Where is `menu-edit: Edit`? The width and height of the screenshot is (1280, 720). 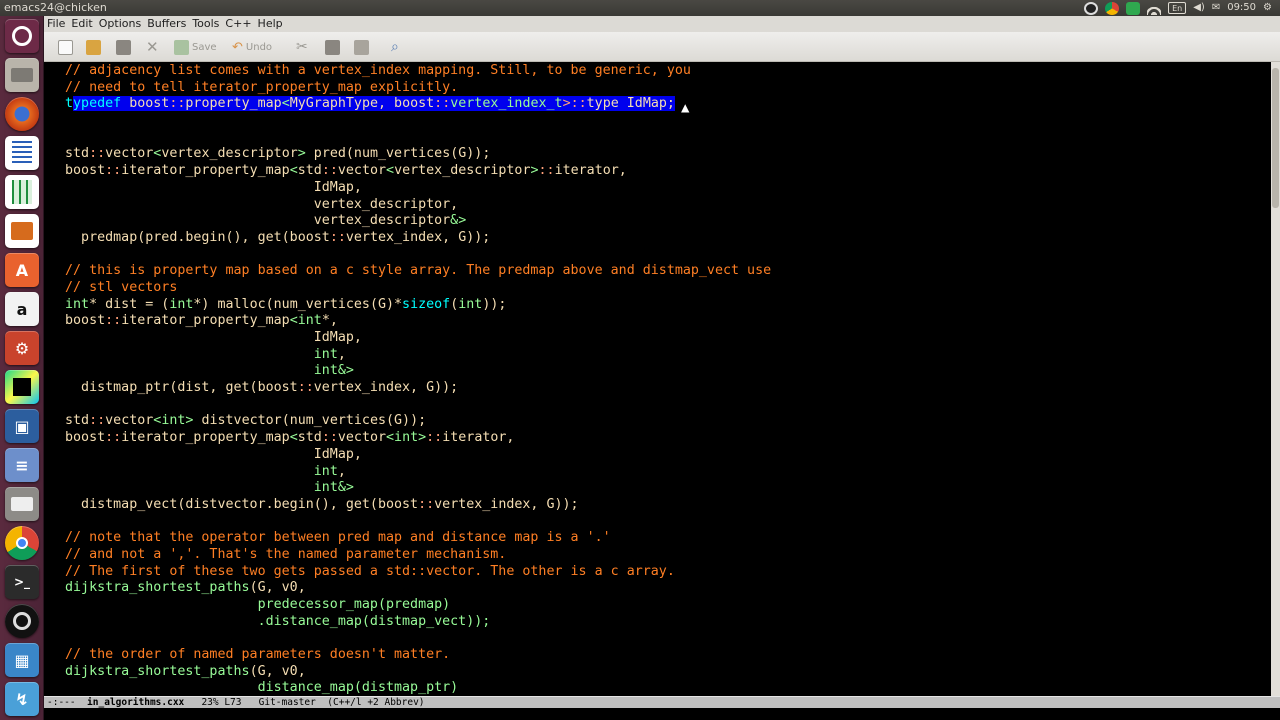 menu-edit: Edit is located at coordinates (81, 24).